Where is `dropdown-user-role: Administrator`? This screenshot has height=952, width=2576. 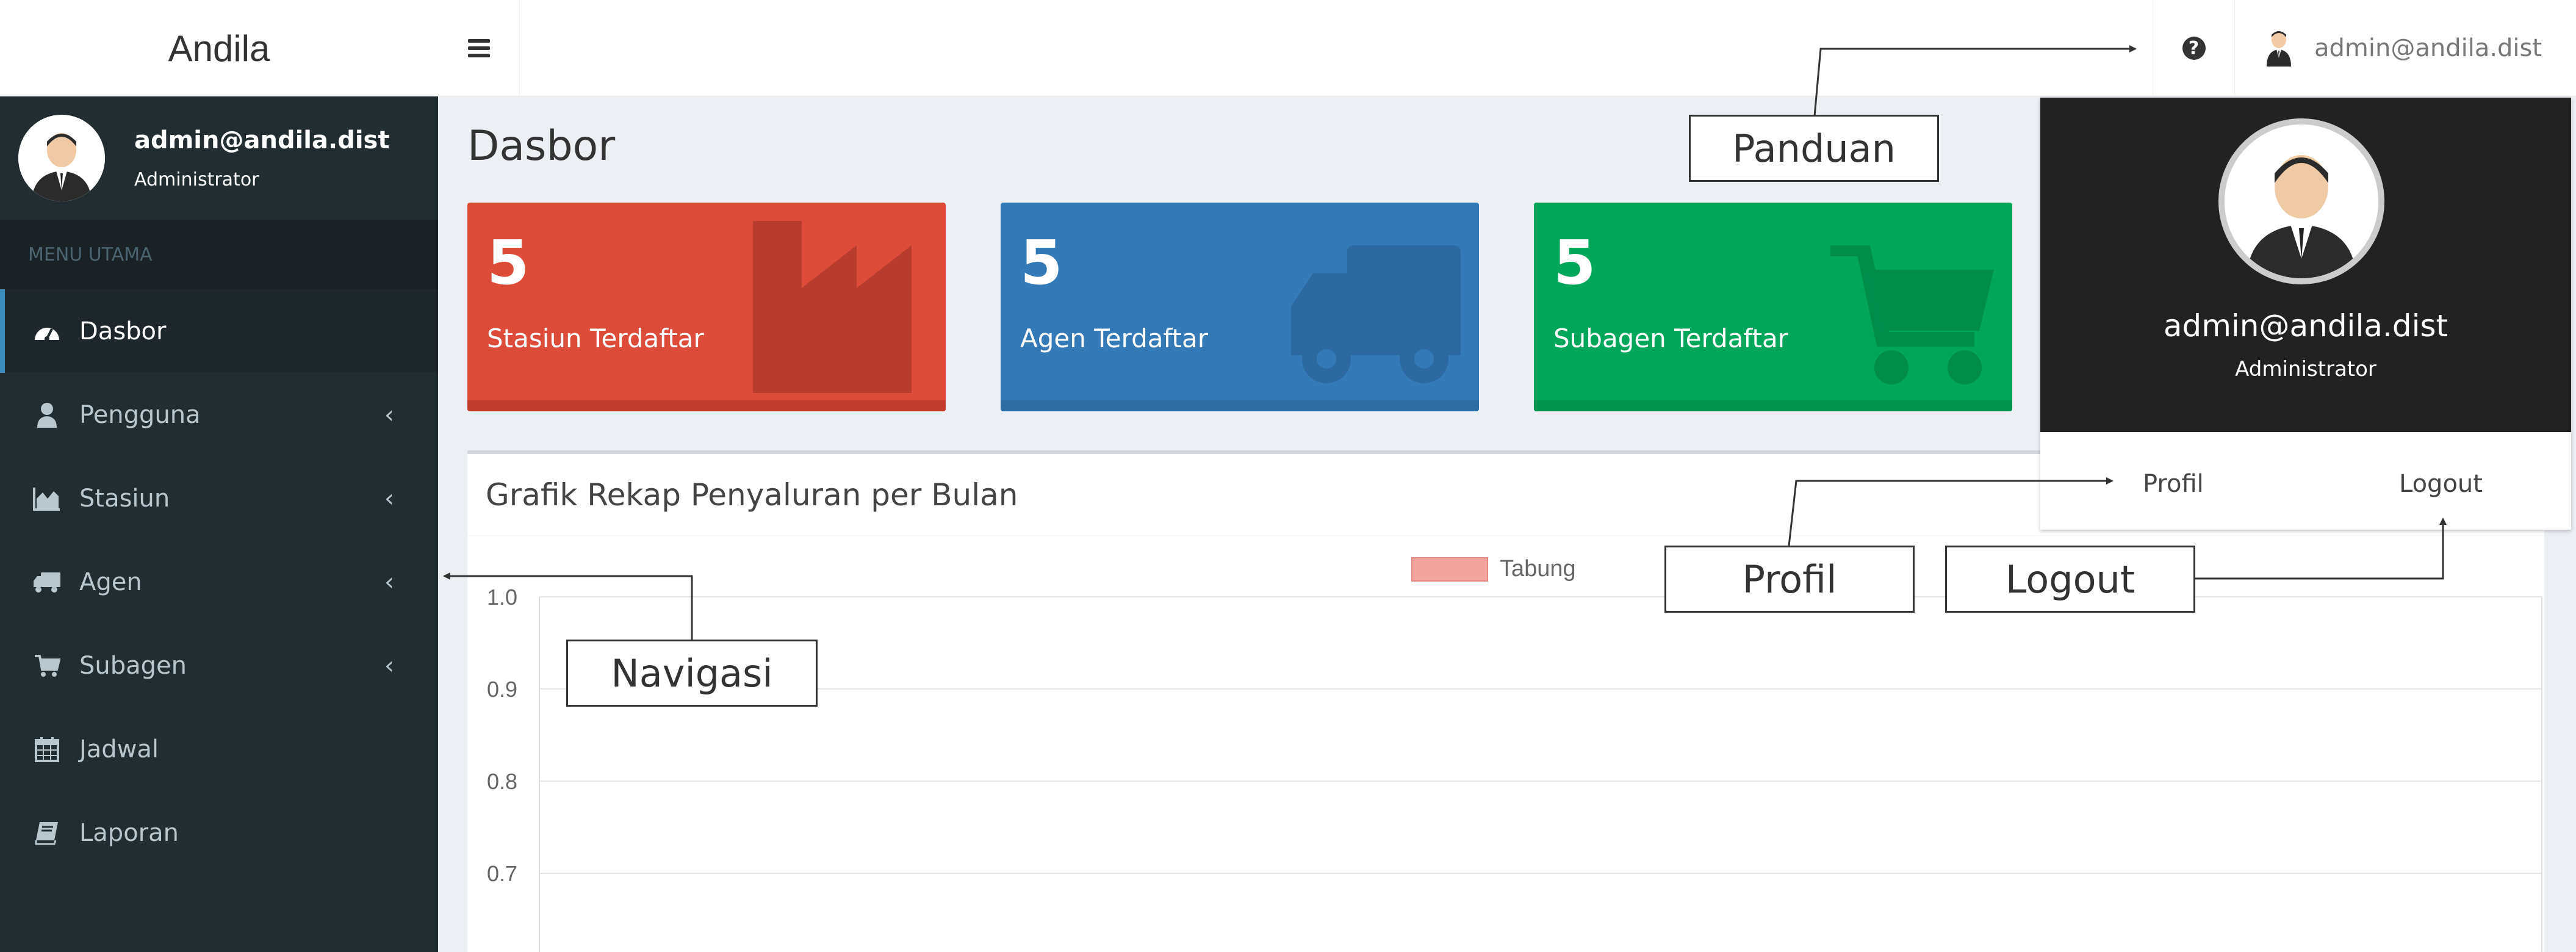
dropdown-user-role: Administrator is located at coordinates (2305, 369).